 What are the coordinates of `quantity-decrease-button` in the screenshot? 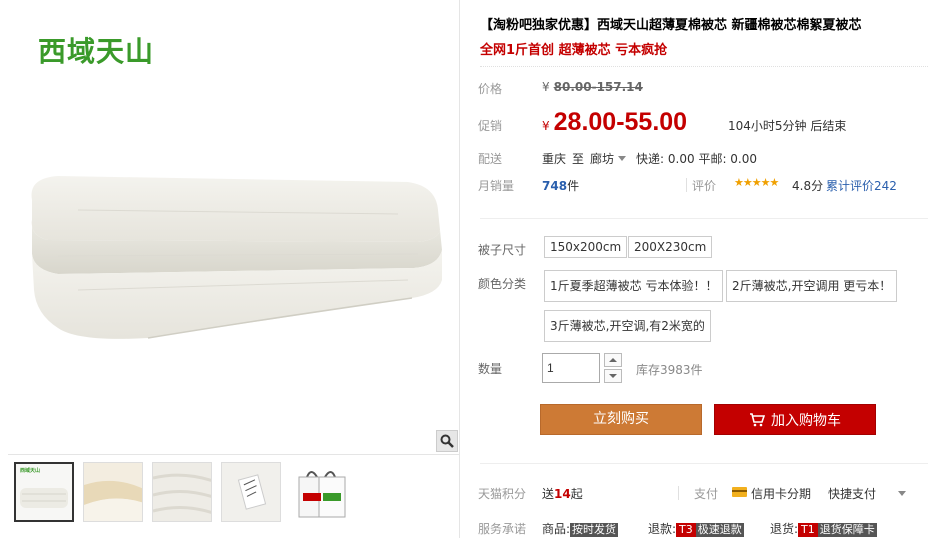 It's located at (613, 376).